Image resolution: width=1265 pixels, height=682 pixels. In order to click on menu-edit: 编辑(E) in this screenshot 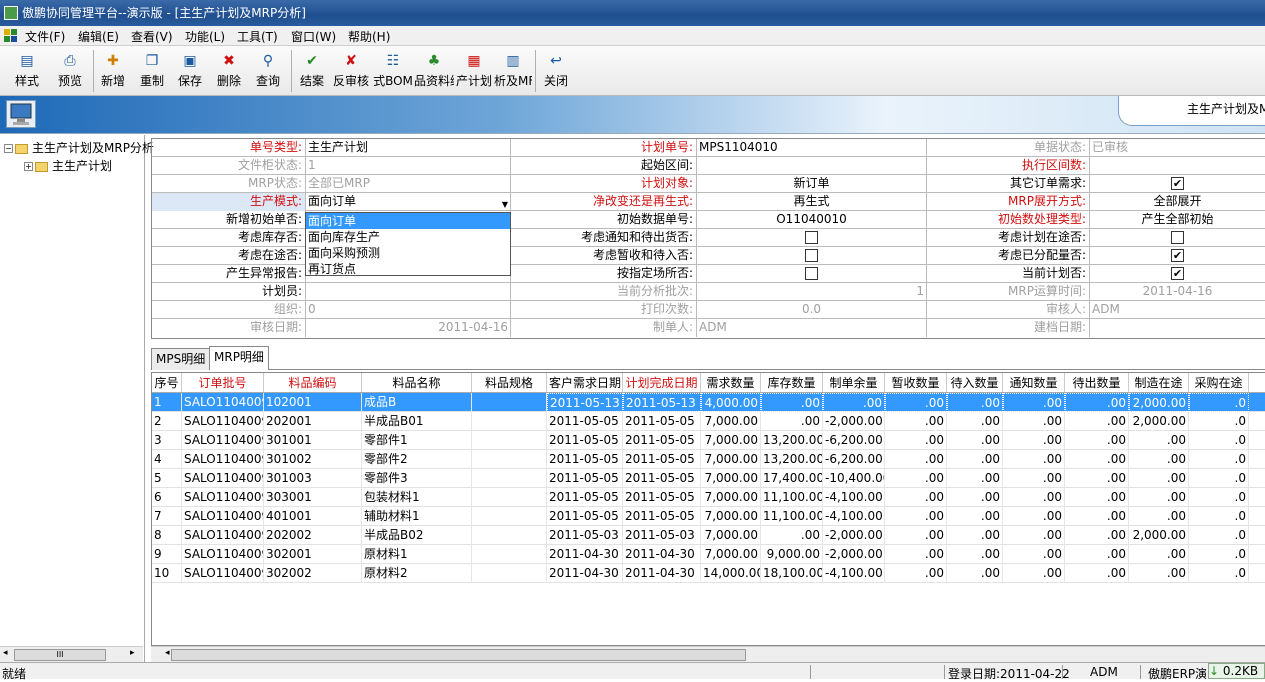, I will do `click(98, 36)`.